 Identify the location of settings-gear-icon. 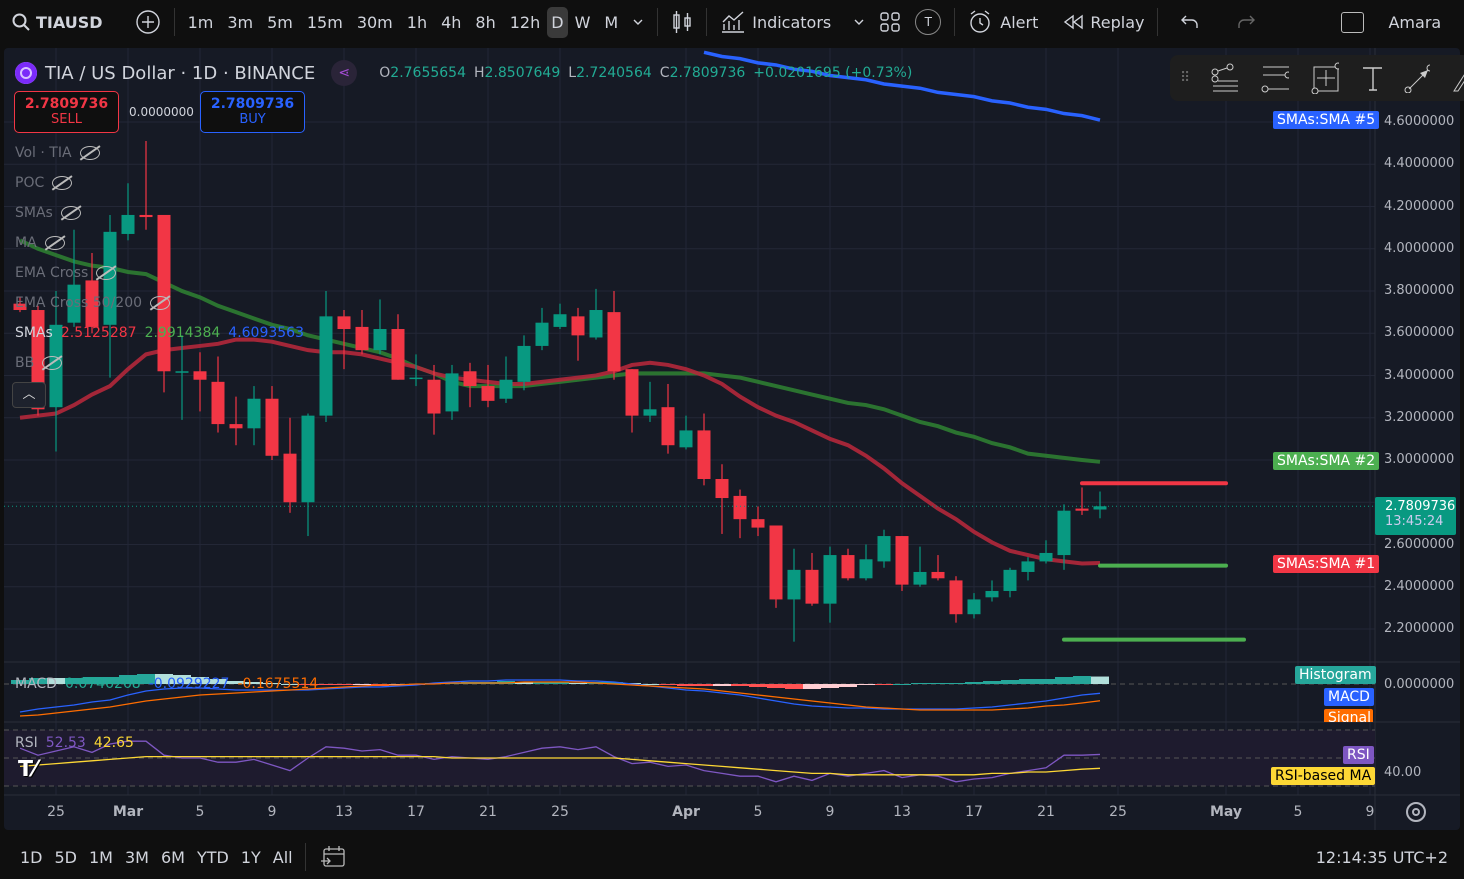
(1416, 812).